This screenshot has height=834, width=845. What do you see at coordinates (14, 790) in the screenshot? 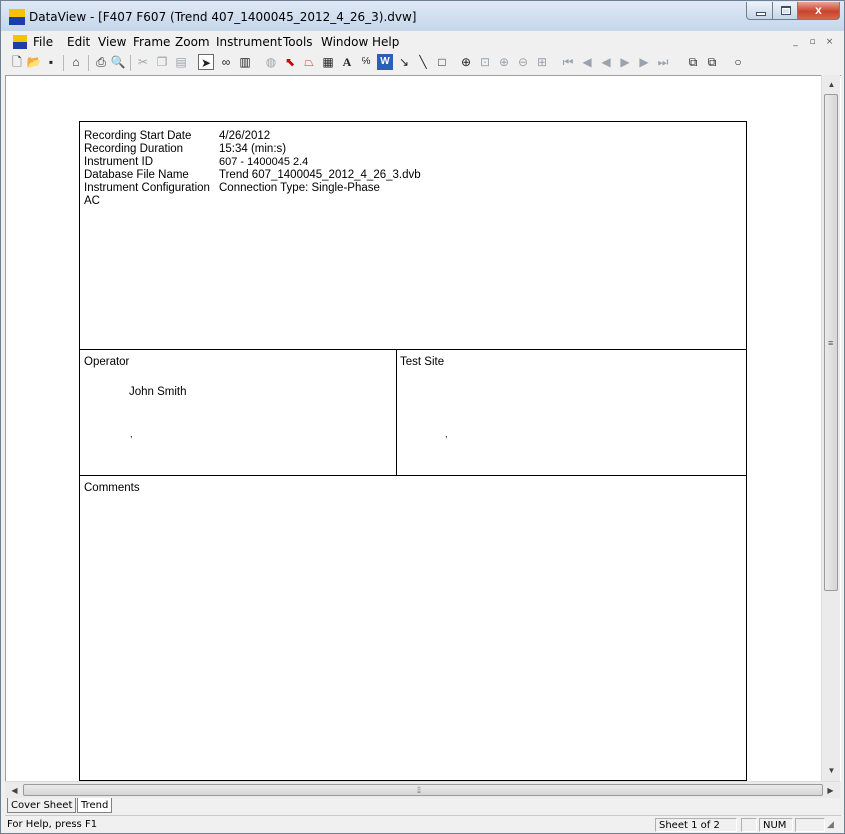
I see `scroll-left-icon: ◀` at bounding box center [14, 790].